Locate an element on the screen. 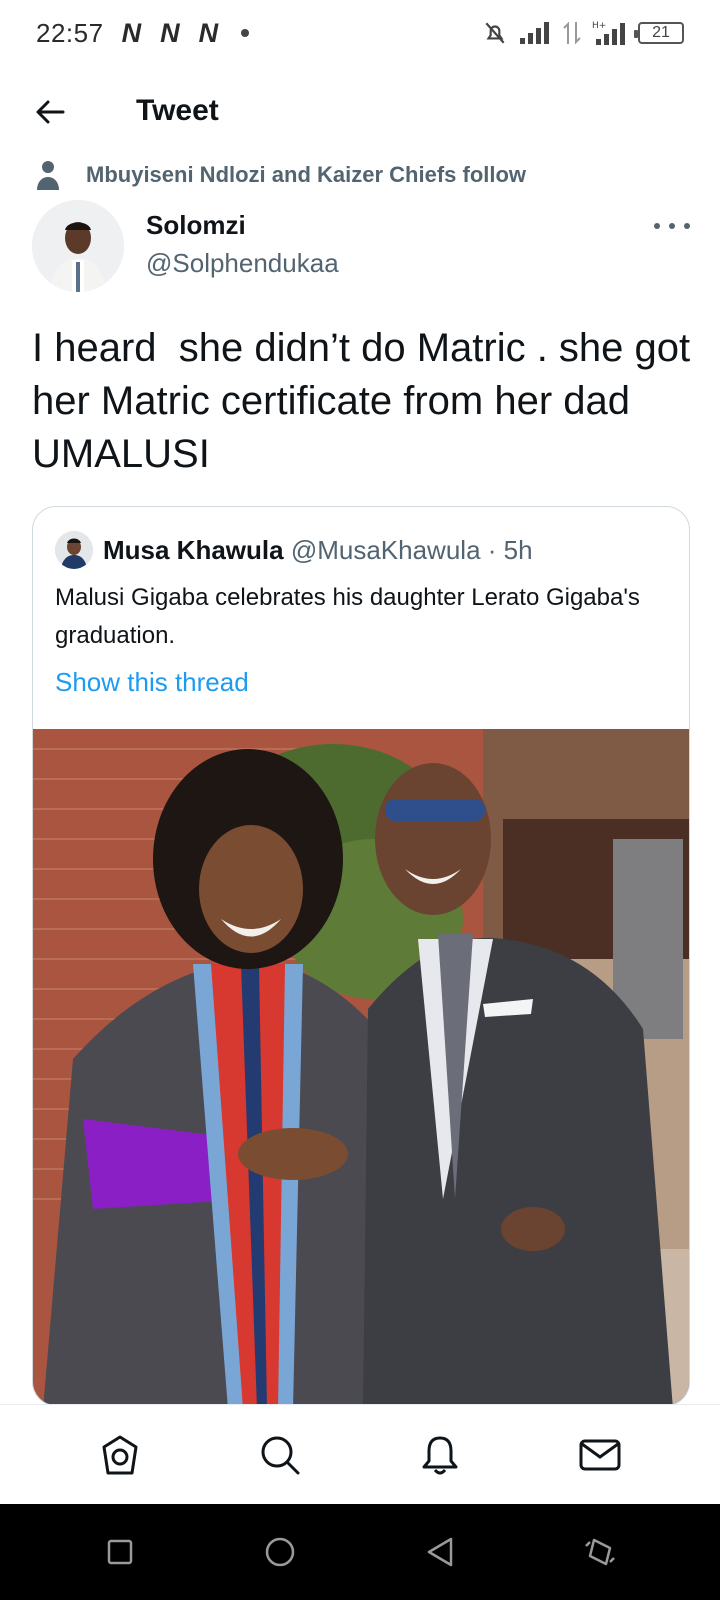 This screenshot has width=720, height=1600. battery-icon: 21 is located at coordinates (659, 33).